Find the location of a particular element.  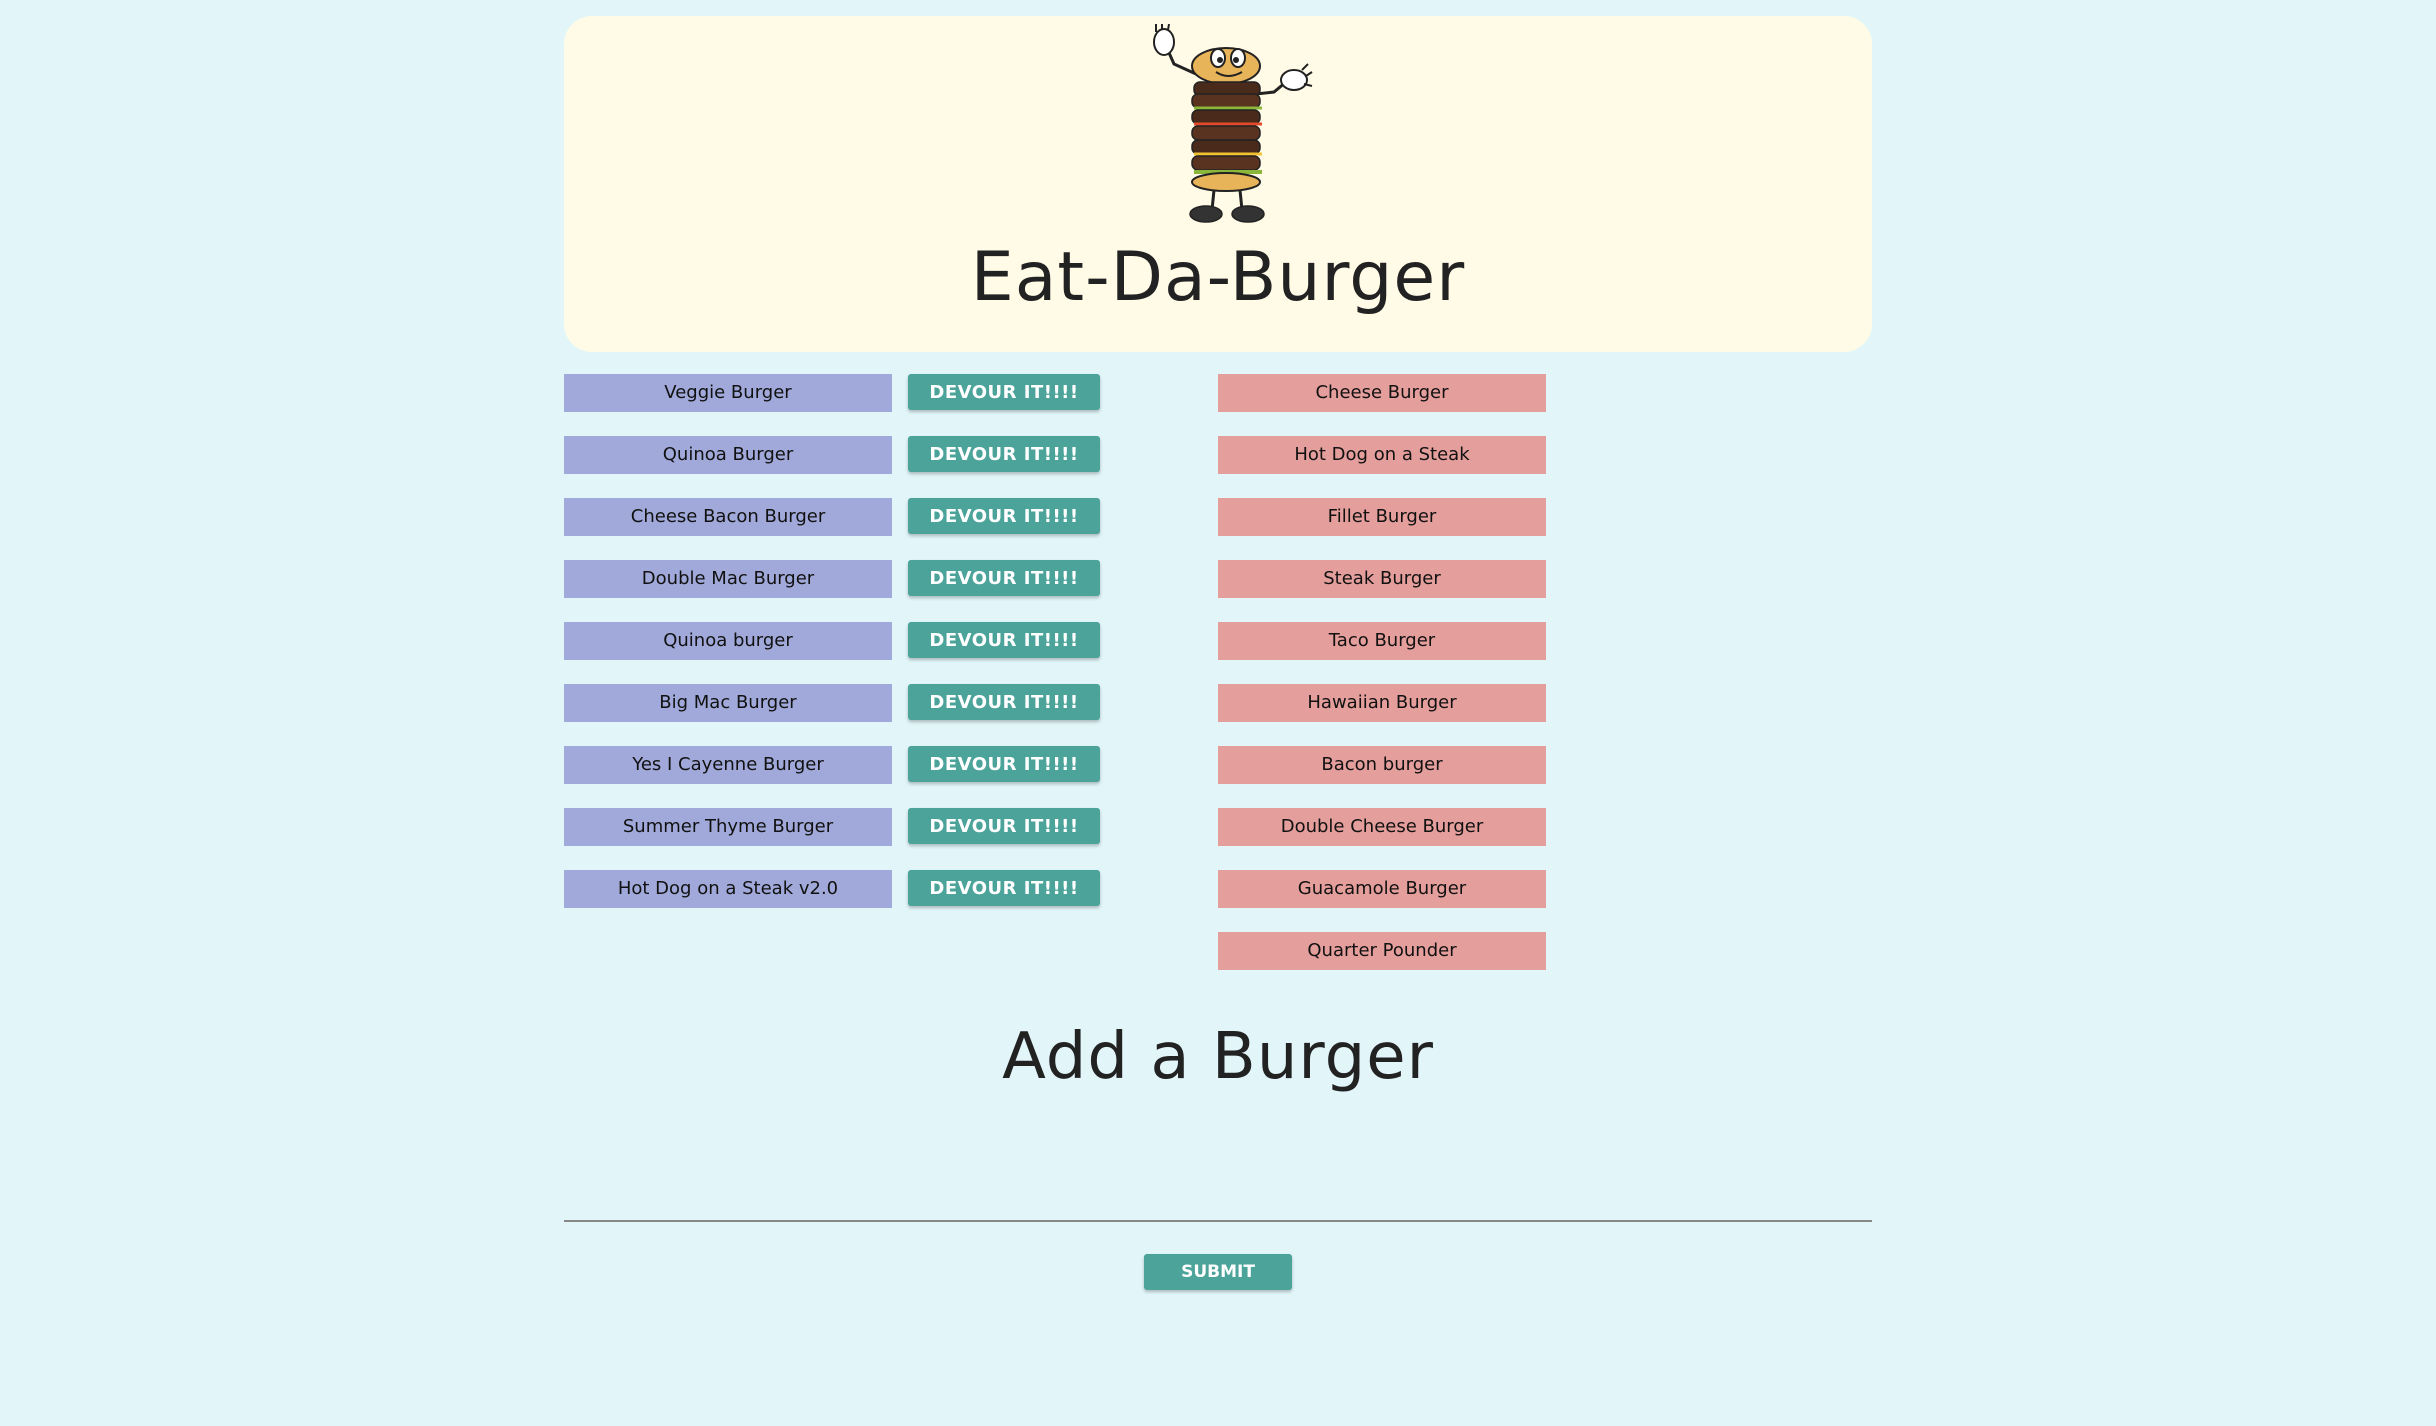

devoured-burger-item: Guacamole Burger is located at coordinates (1382, 889).